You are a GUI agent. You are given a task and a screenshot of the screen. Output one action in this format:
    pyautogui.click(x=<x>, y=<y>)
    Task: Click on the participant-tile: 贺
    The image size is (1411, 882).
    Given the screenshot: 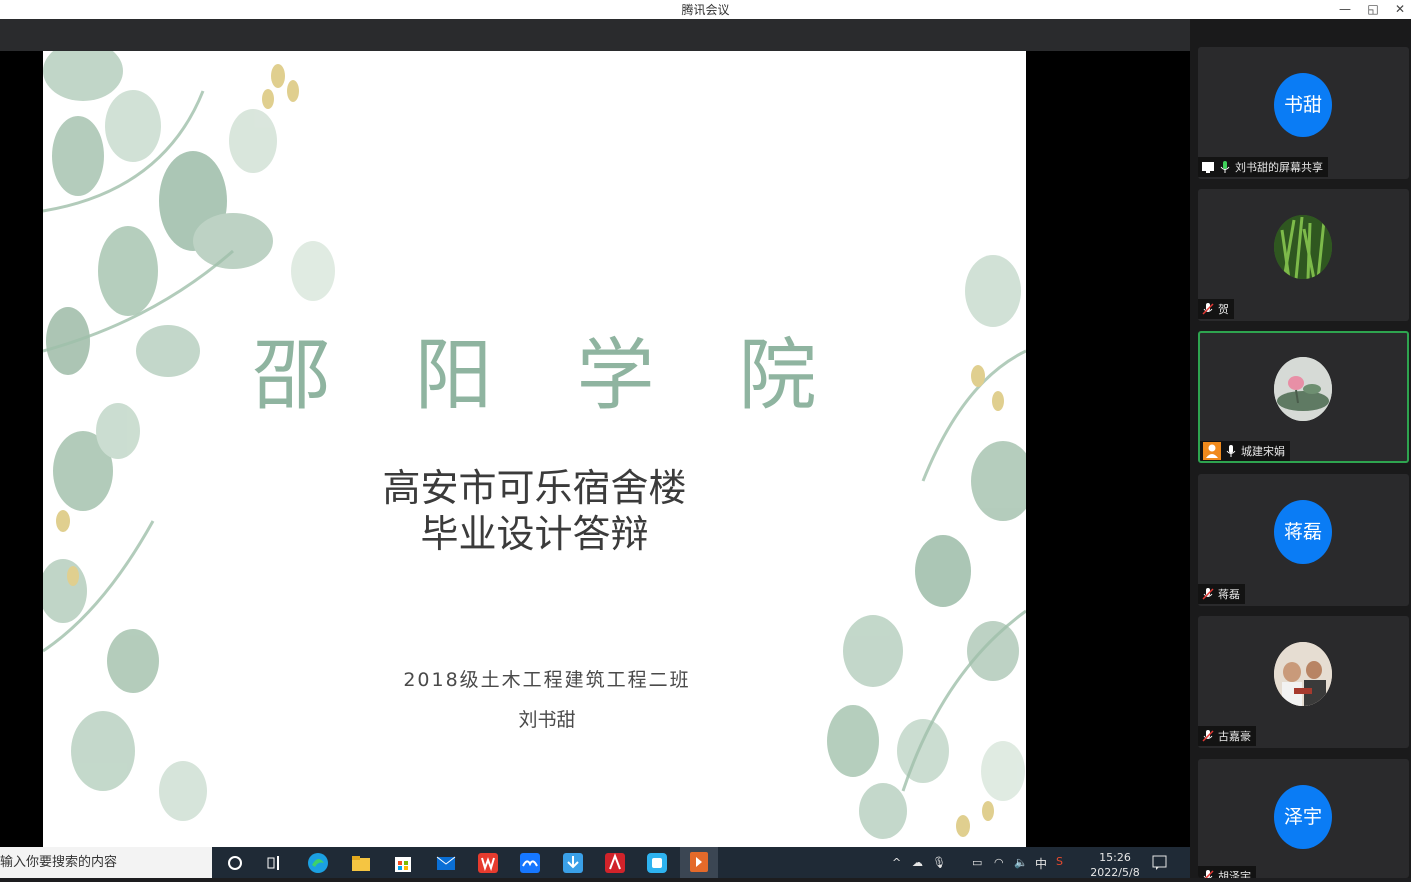 What is the action you would take?
    pyautogui.click(x=1303, y=255)
    